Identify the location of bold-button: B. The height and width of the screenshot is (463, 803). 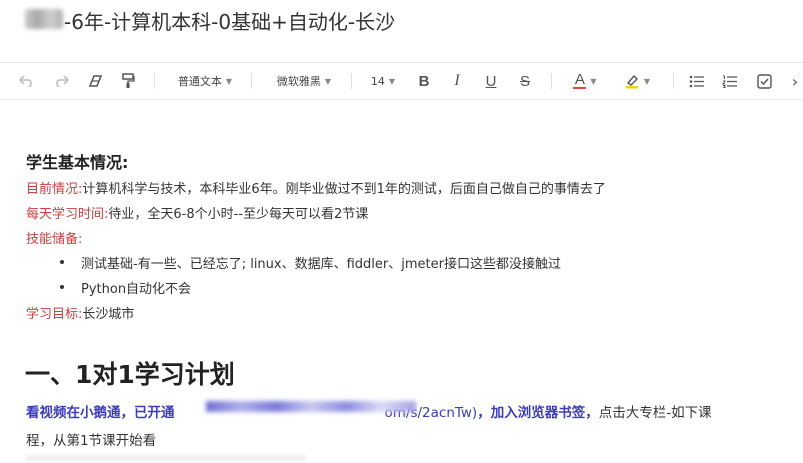
(424, 81).